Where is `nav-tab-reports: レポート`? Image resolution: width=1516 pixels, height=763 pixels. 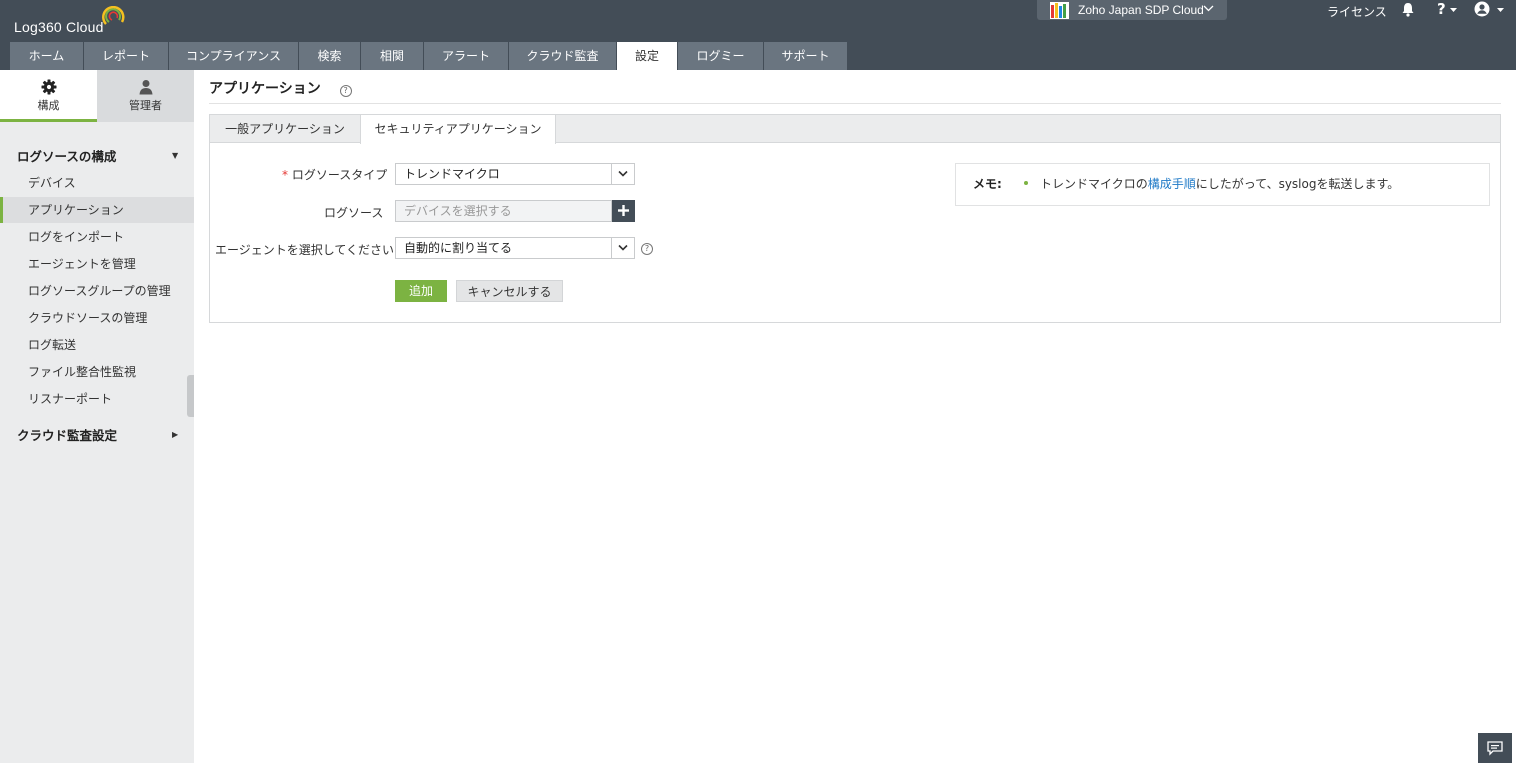
nav-tab-reports: レポート is located at coordinates (126, 56).